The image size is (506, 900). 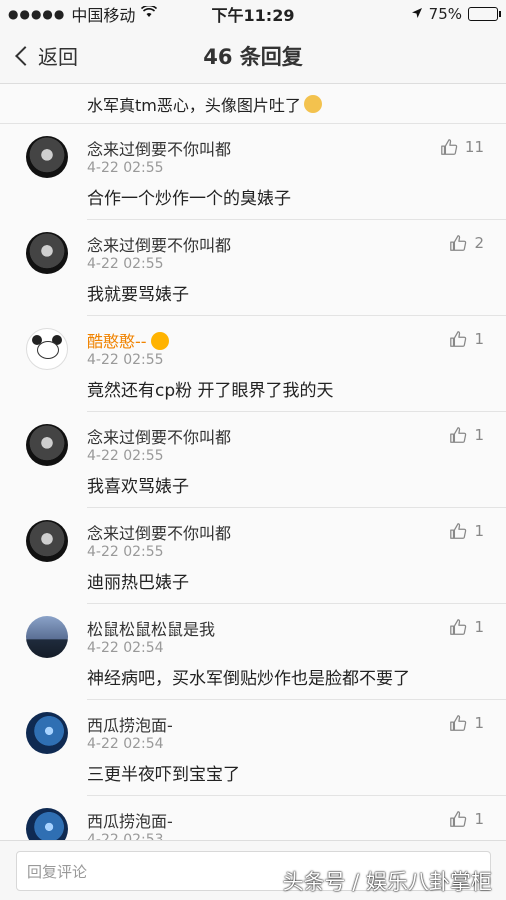 What do you see at coordinates (253, 818) in the screenshot?
I see `comment-item: 西瓜捞泡面- 4-22 02:53 1` at bounding box center [253, 818].